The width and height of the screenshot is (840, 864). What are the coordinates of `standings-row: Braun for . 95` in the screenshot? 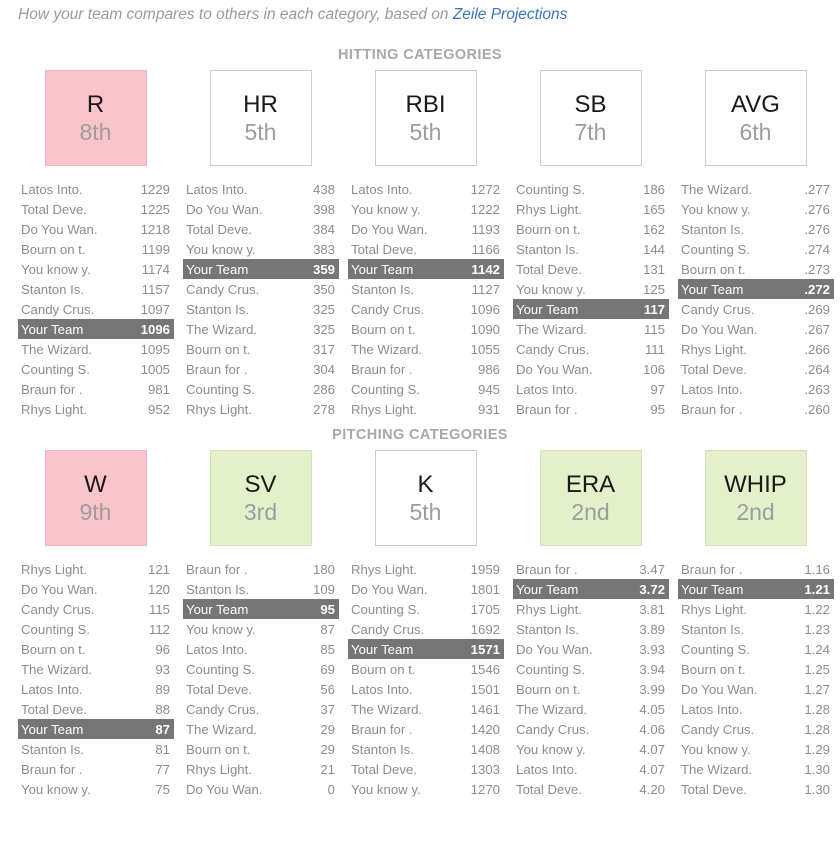 It's located at (591, 409).